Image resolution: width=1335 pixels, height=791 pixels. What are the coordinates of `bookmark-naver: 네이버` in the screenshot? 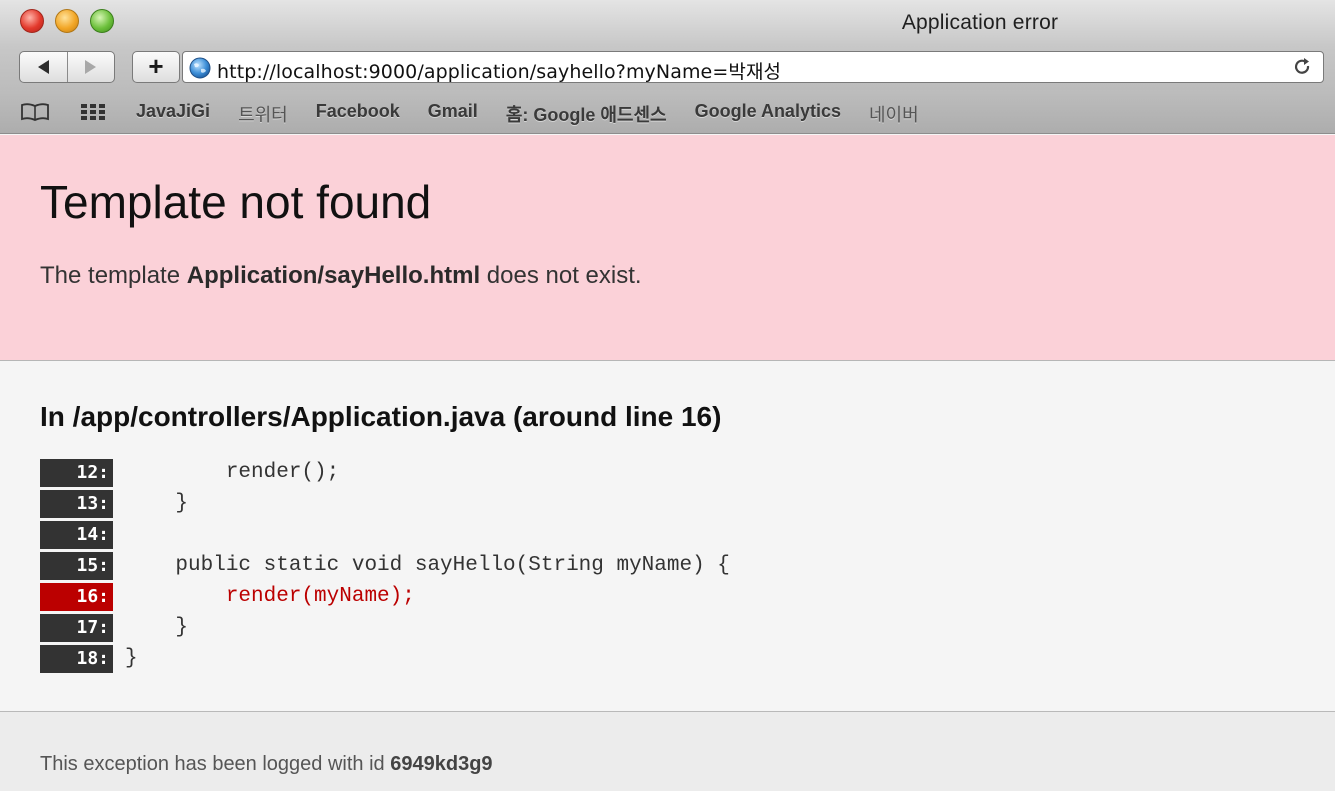 It's located at (894, 114).